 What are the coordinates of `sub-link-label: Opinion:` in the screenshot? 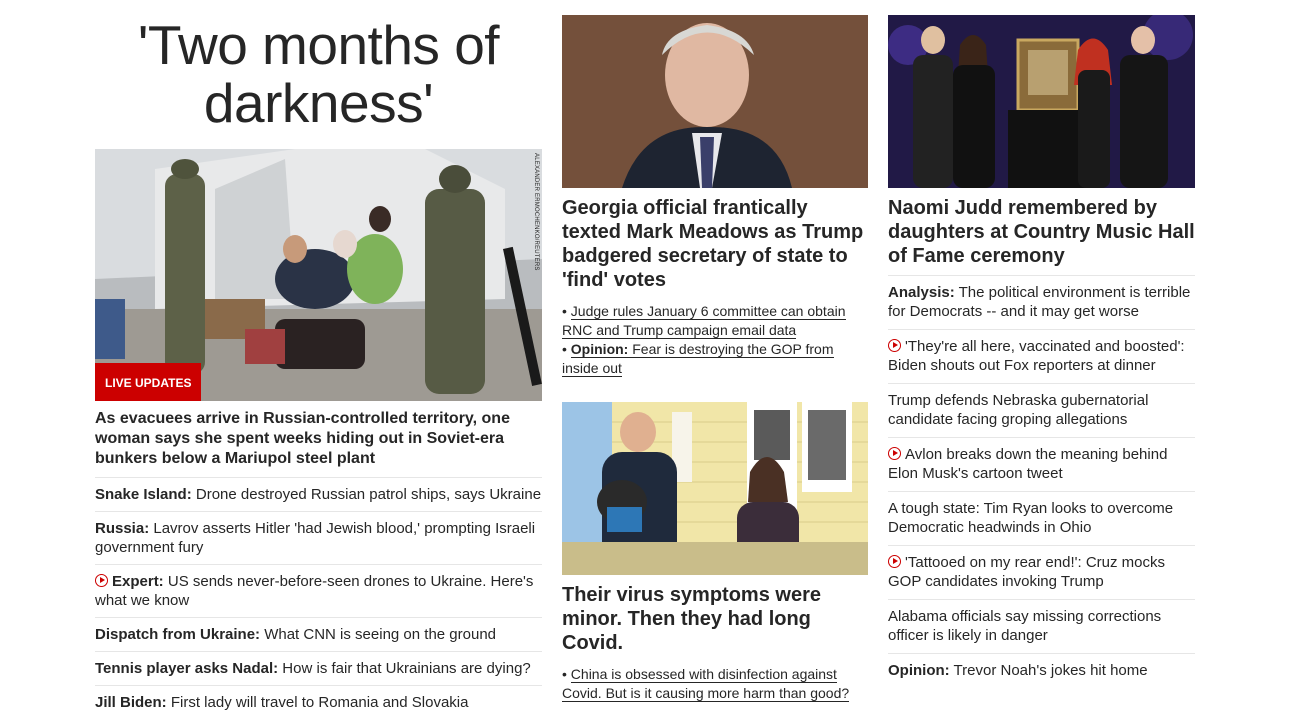 It's located at (599, 349).